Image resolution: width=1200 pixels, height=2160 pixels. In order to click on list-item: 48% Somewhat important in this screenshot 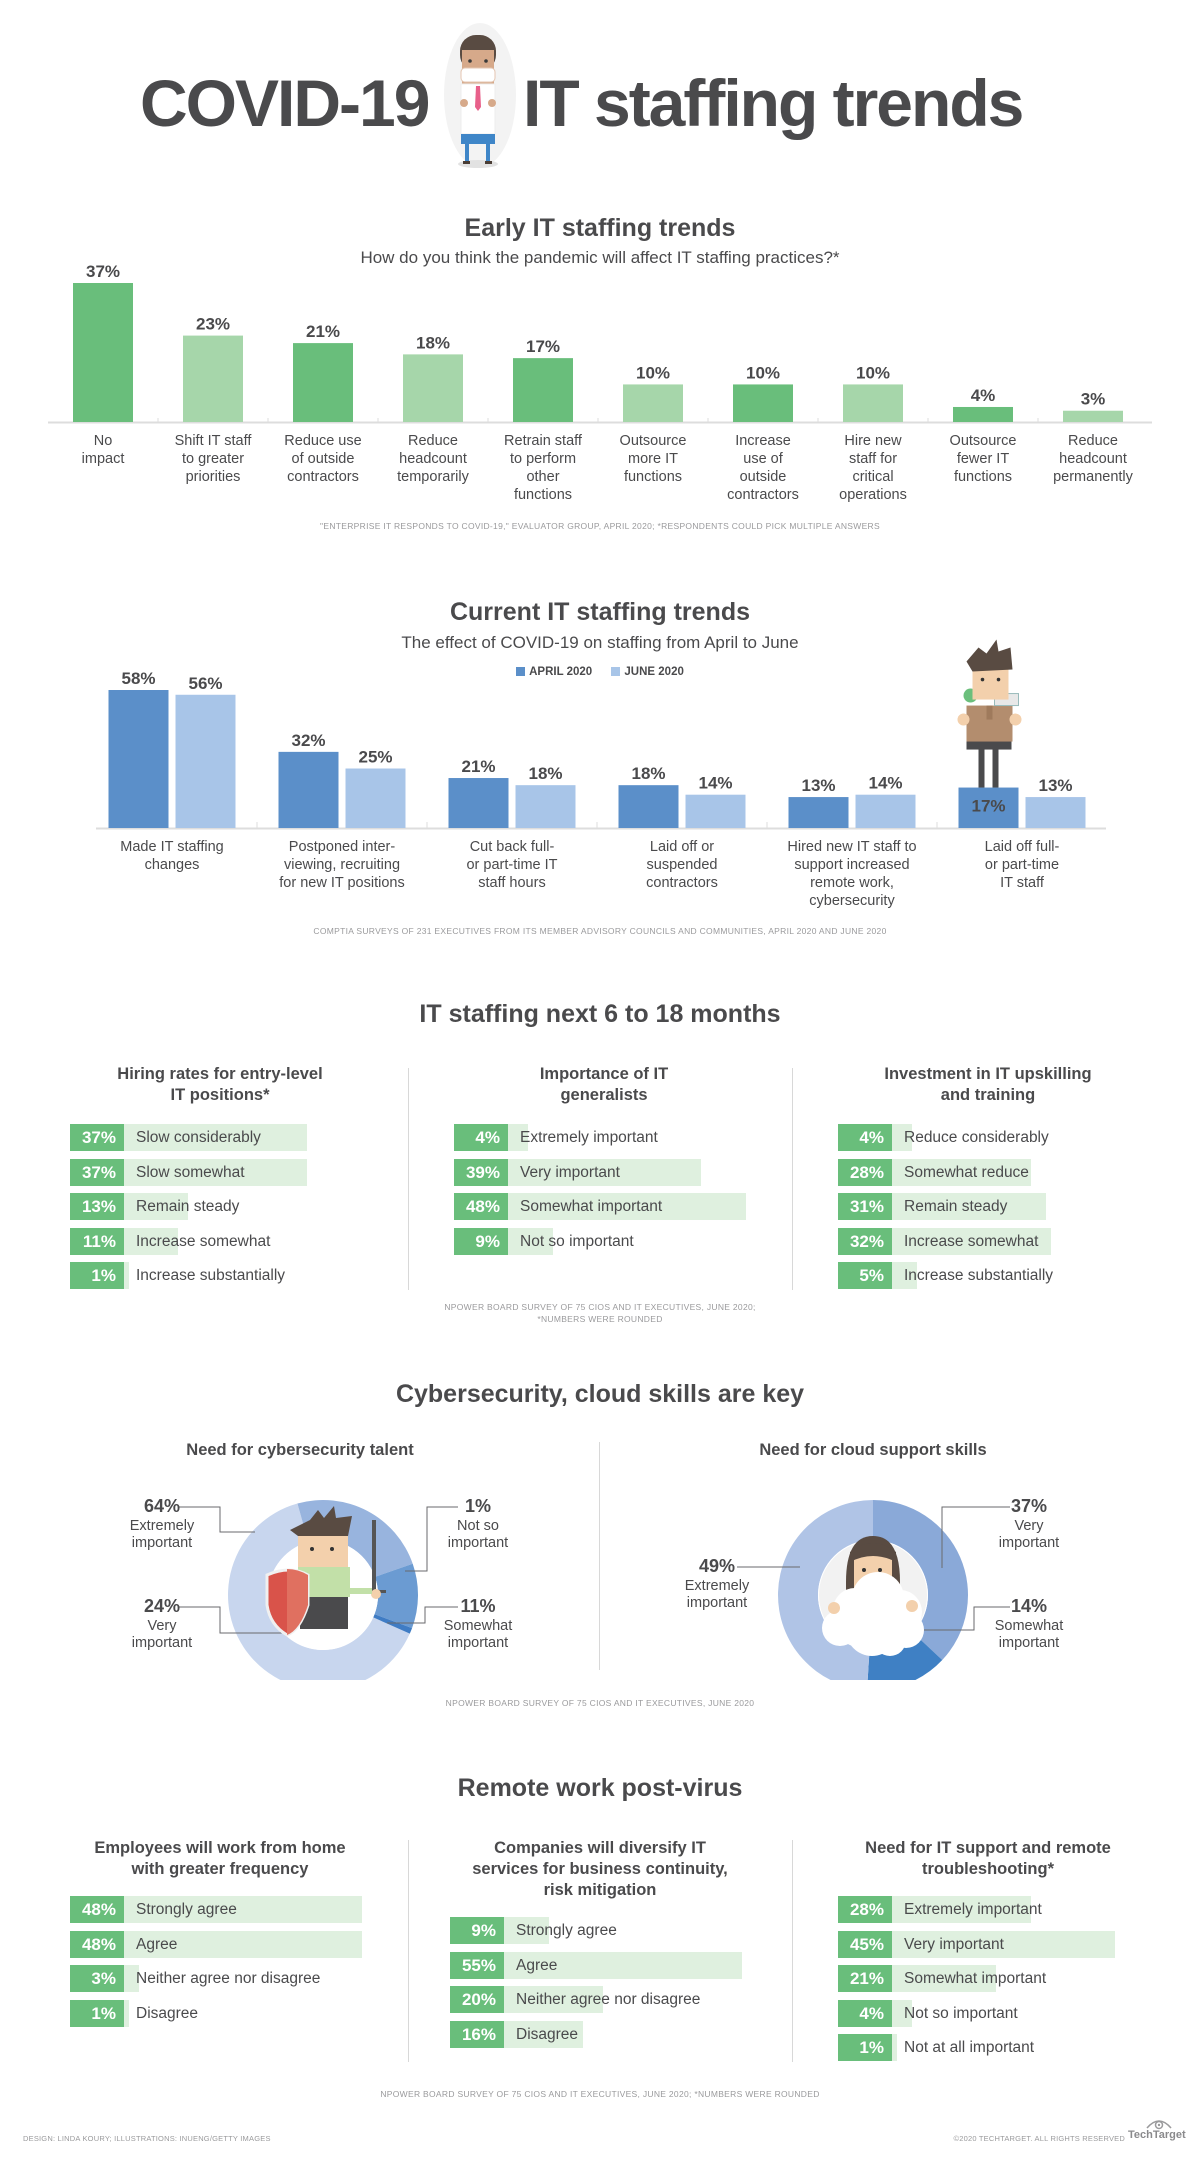, I will do `click(604, 1206)`.